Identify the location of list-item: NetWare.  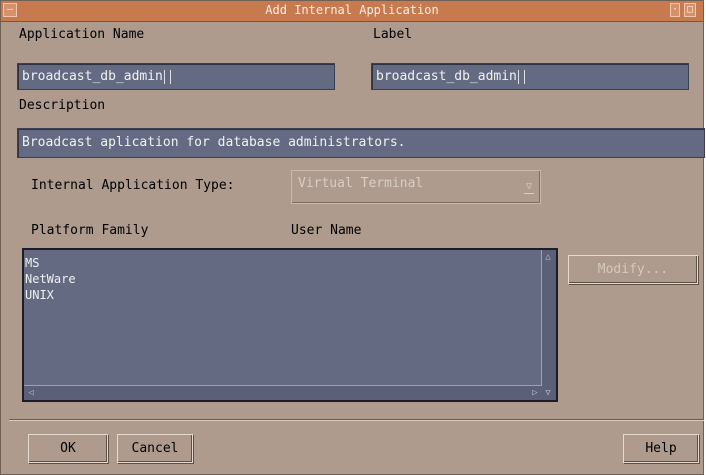
(50, 279).